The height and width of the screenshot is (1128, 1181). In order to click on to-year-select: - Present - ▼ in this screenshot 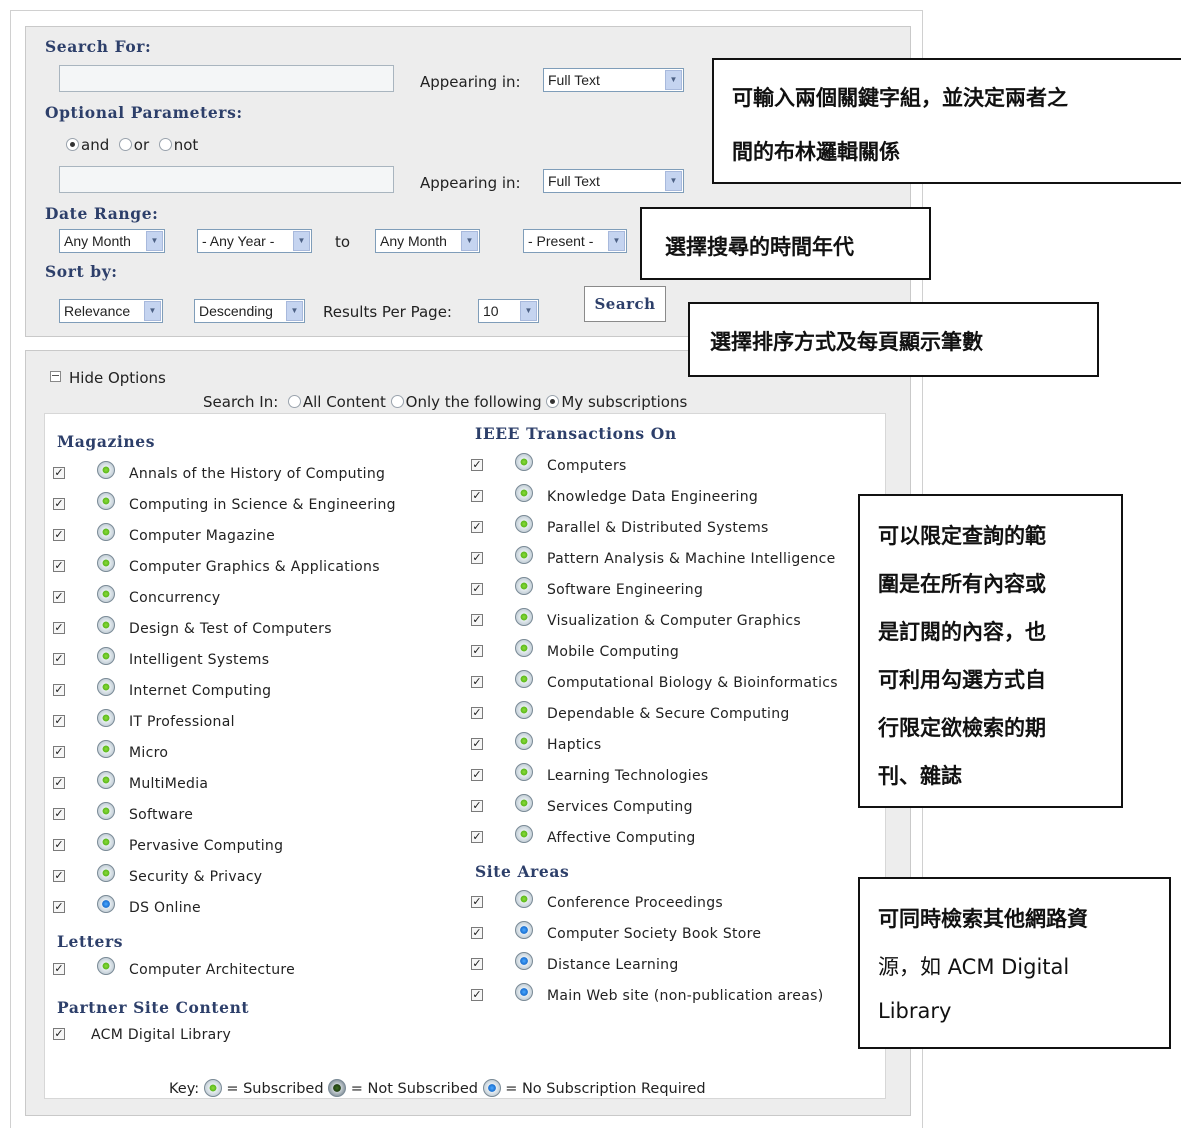, I will do `click(575, 241)`.